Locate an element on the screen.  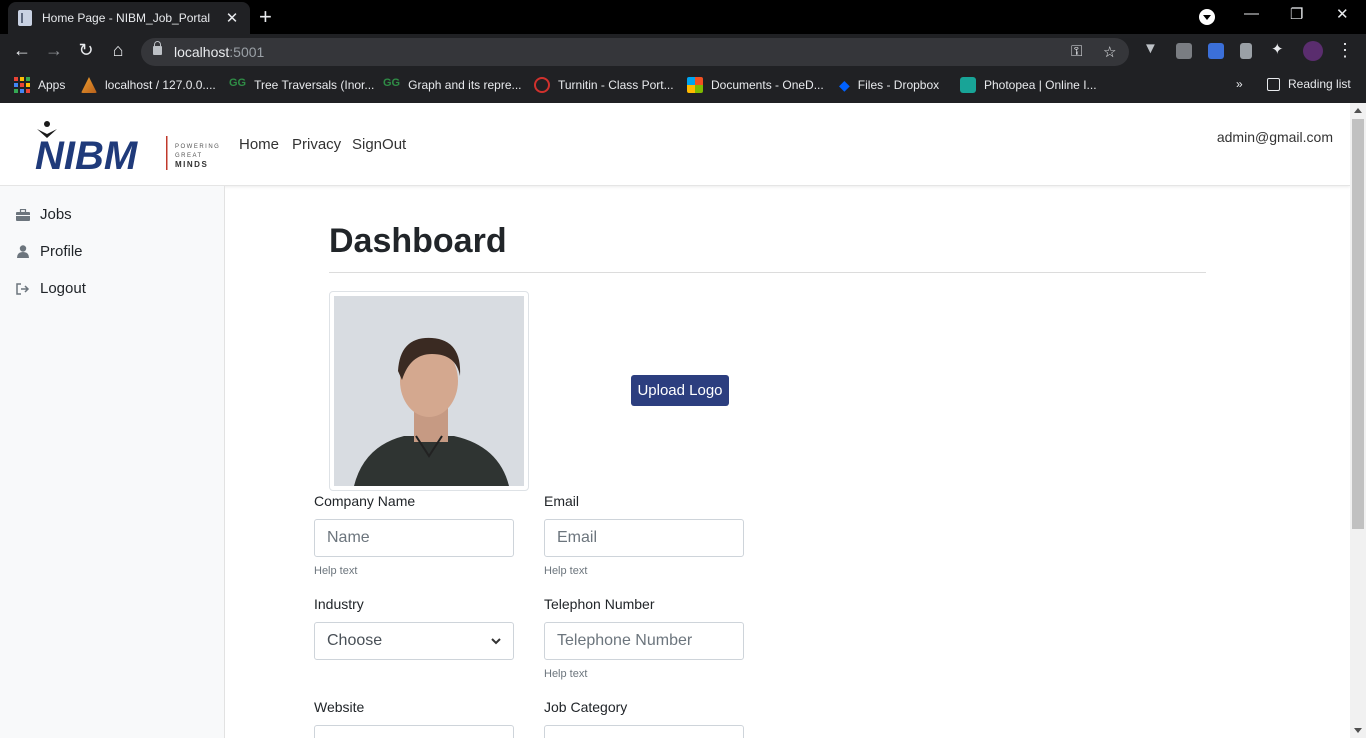
url-text: localhost:5001 is located at coordinates (219, 52).